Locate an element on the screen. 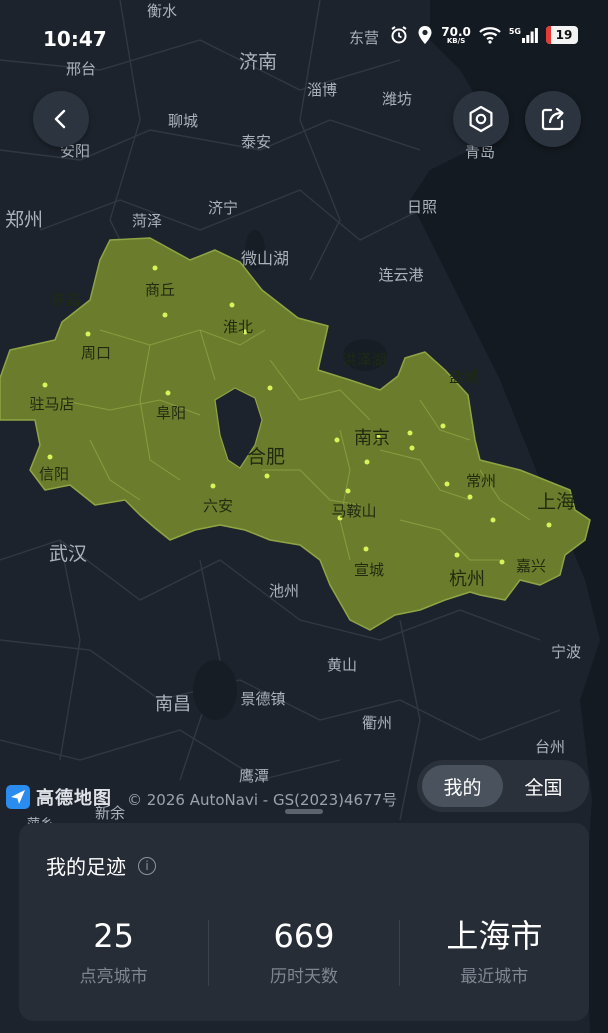 The width and height of the screenshot is (608, 1033). map-label: 南京 is located at coordinates (372, 438).